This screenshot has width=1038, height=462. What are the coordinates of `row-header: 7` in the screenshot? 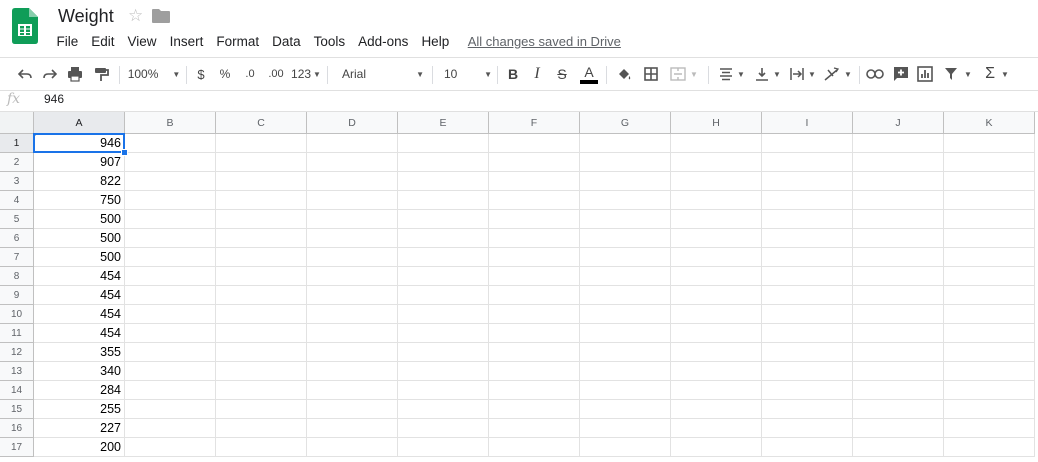 It's located at (17, 257).